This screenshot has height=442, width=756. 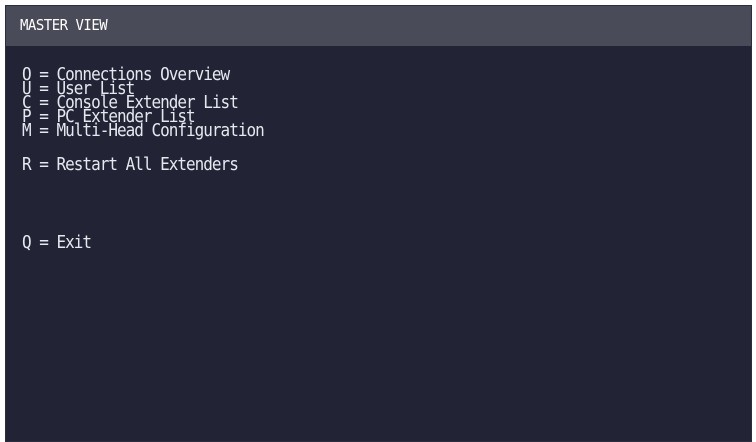 What do you see at coordinates (64, 26) in the screenshot?
I see `window-title: MASTER VIEW` at bounding box center [64, 26].